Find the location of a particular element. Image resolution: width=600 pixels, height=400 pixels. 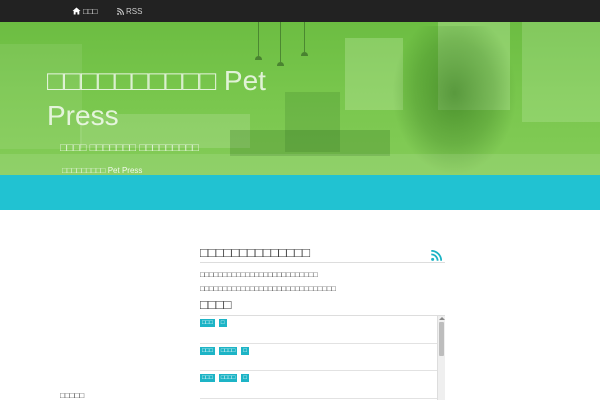

description-line: □□□□□□□□□□□□□□□□□□□□□□□□□□□□□□ is located at coordinates (268, 288).